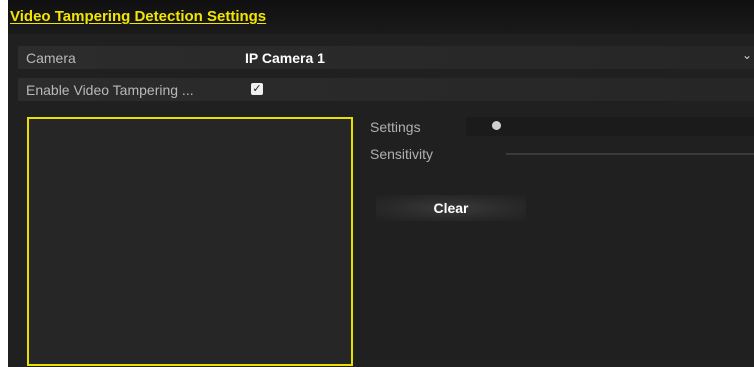 The width and height of the screenshot is (754, 367). What do you see at coordinates (630, 154) in the screenshot?
I see `sensitivity-slider` at bounding box center [630, 154].